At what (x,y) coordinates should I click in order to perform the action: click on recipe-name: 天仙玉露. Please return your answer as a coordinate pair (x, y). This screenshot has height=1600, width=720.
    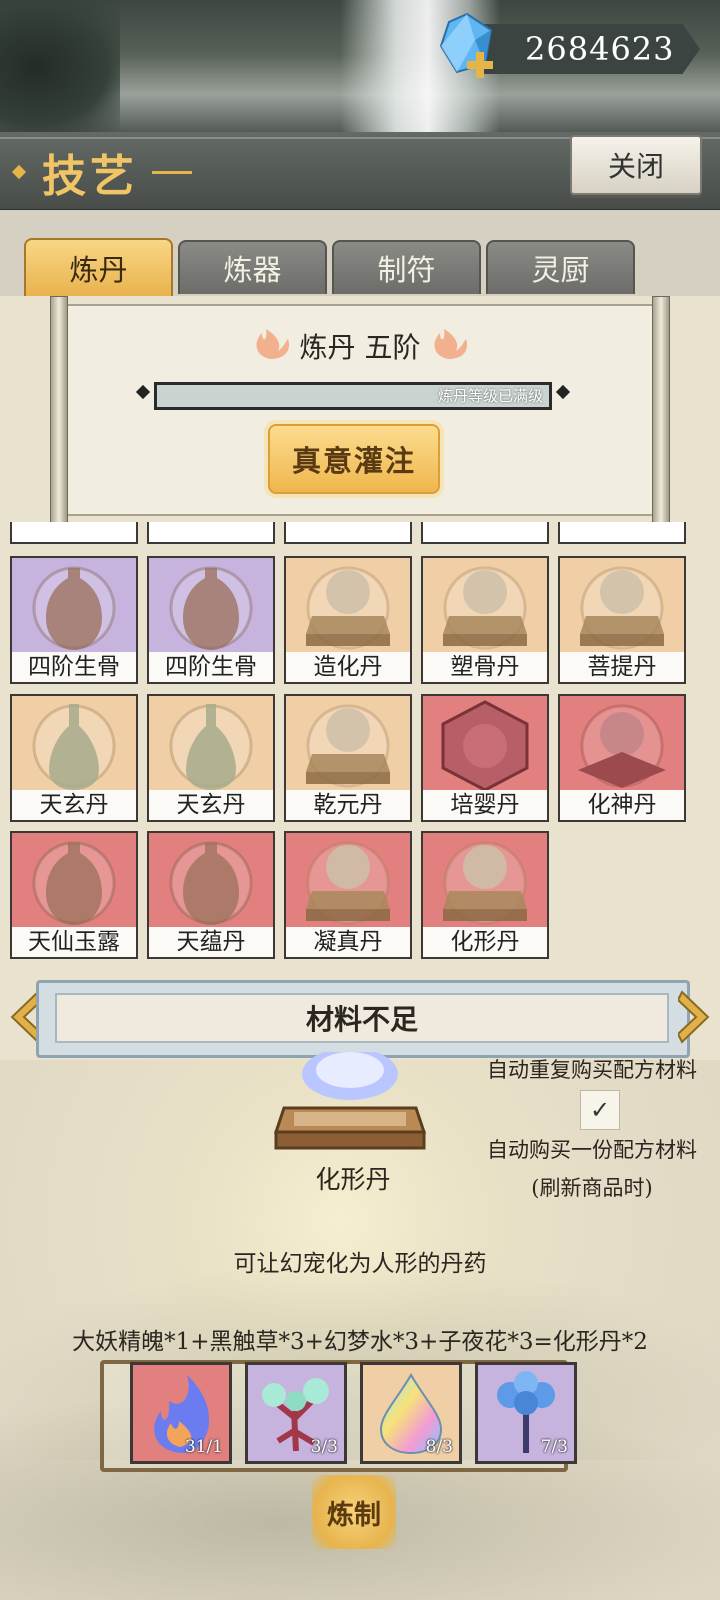
    Looking at the image, I should click on (74, 942).